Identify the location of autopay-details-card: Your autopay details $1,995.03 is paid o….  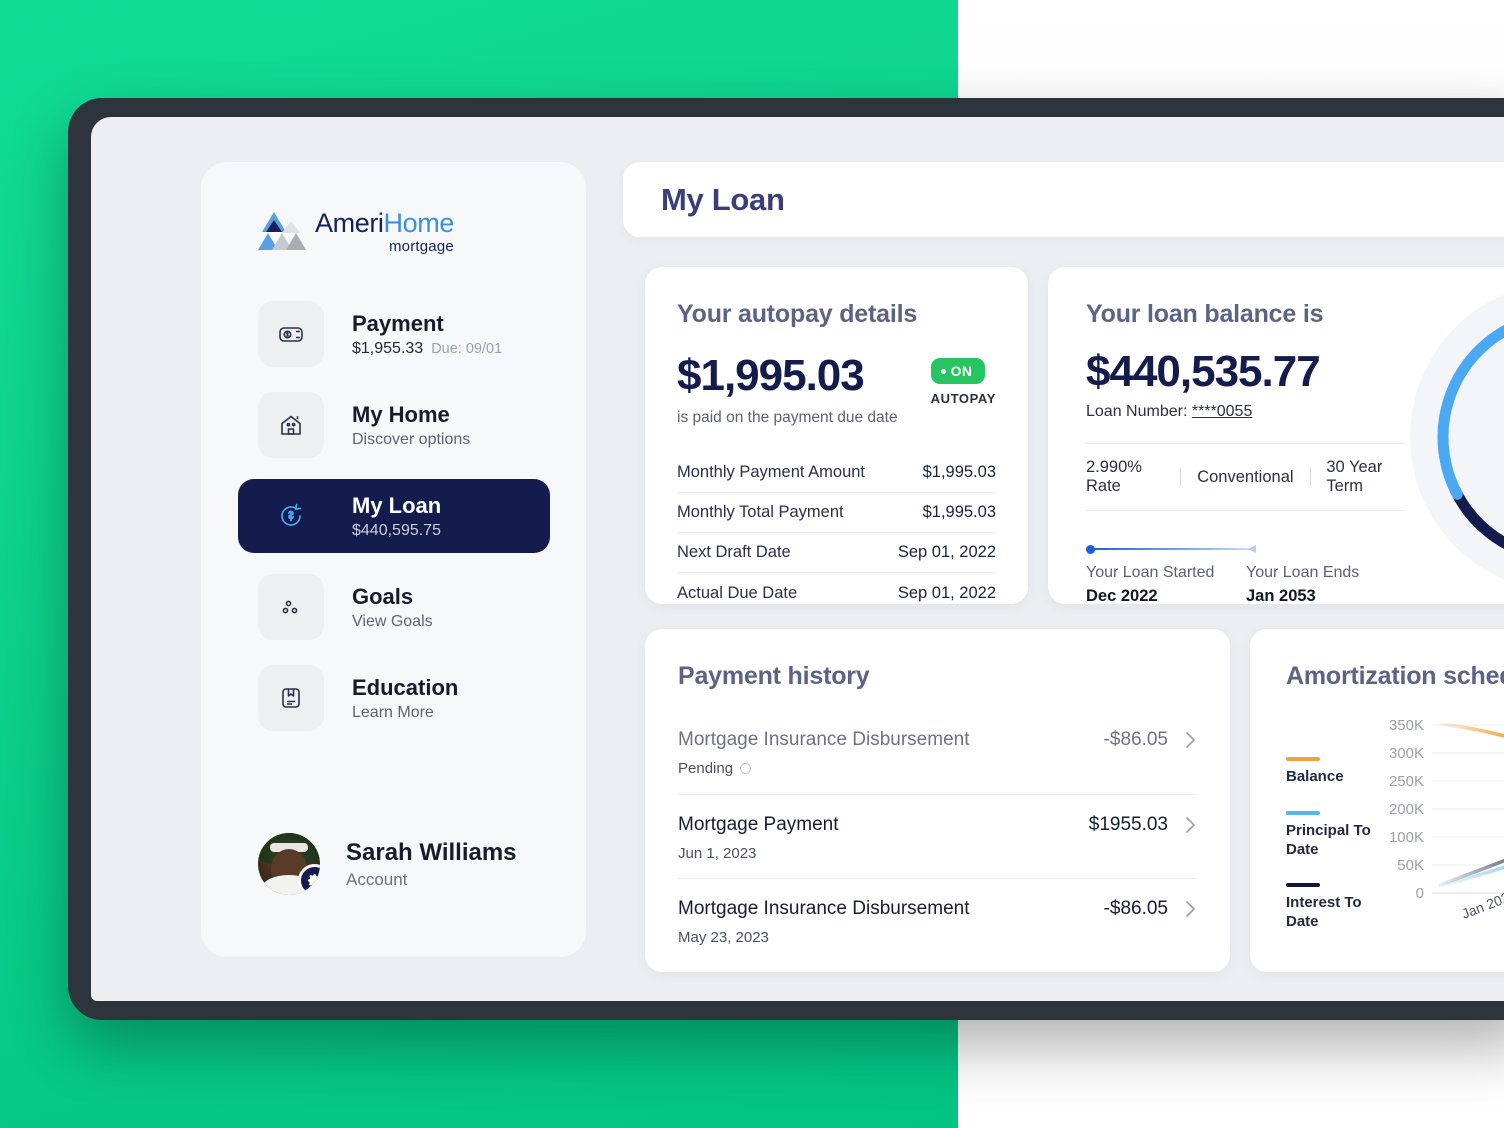
(836, 435).